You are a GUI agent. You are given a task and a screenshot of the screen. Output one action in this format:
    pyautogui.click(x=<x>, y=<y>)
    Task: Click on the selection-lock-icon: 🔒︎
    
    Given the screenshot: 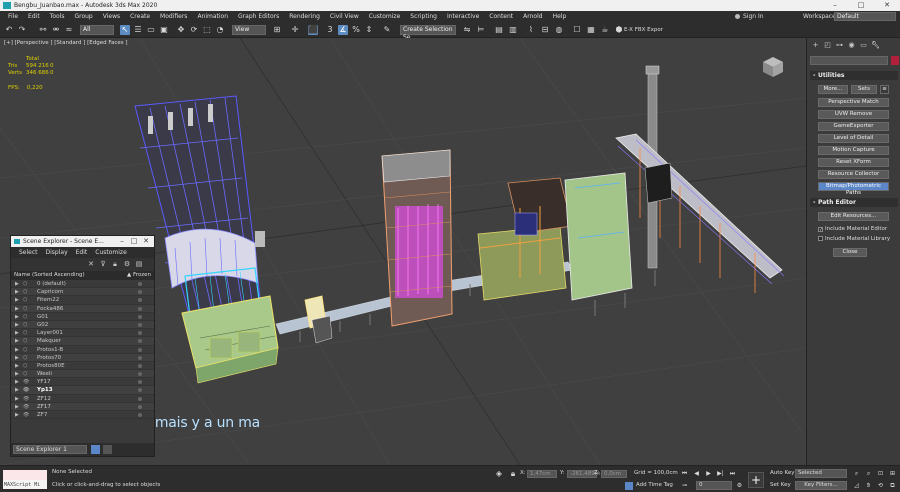 What is the action you would take?
    pyautogui.click(x=513, y=474)
    